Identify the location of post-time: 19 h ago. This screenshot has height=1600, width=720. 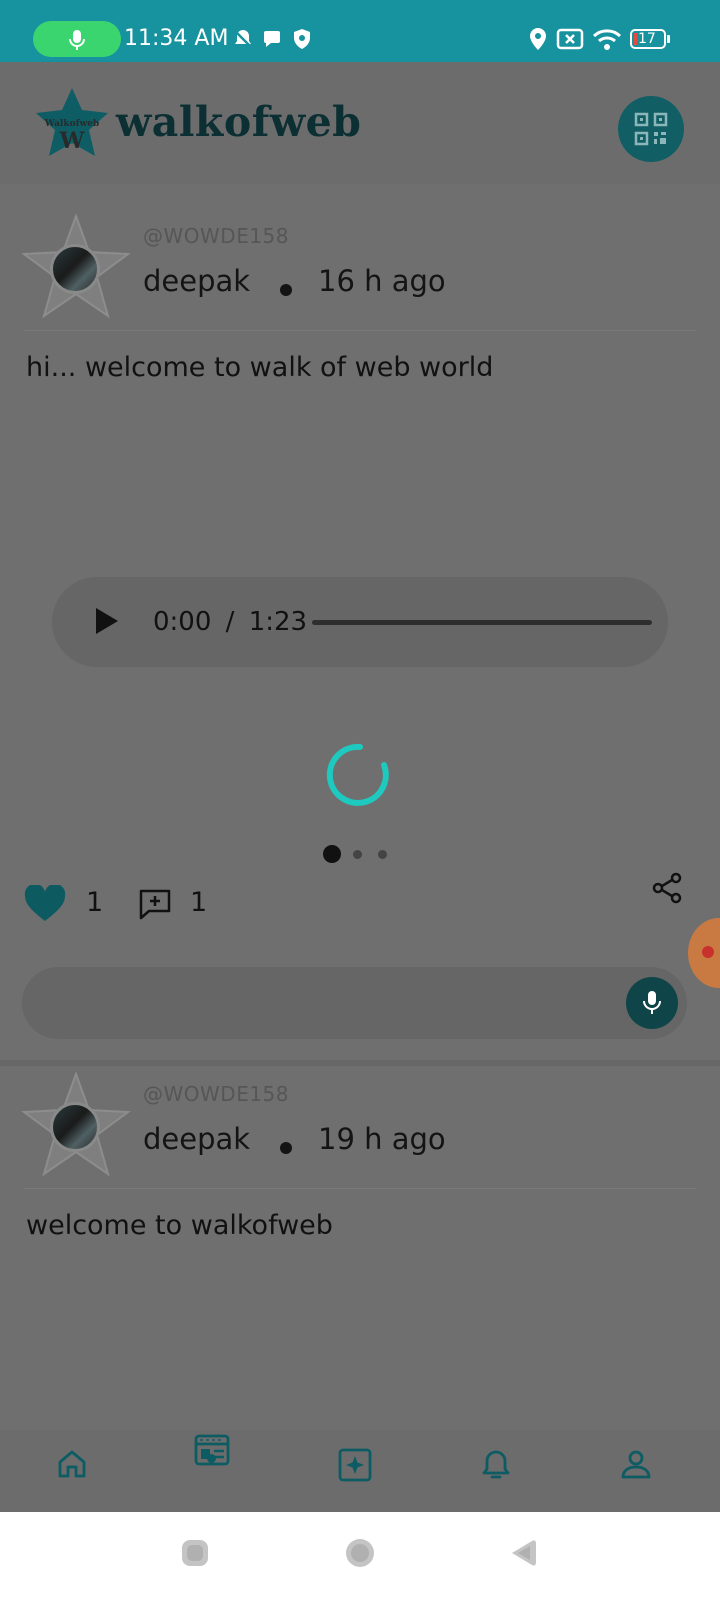
(382, 1139).